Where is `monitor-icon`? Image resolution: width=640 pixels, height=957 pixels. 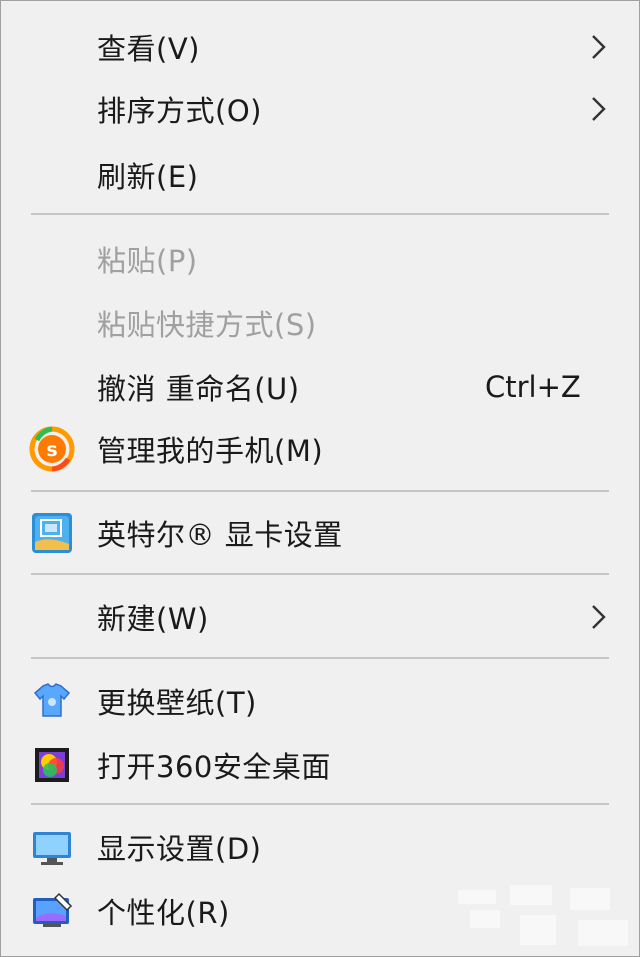
monitor-icon is located at coordinates (52, 848).